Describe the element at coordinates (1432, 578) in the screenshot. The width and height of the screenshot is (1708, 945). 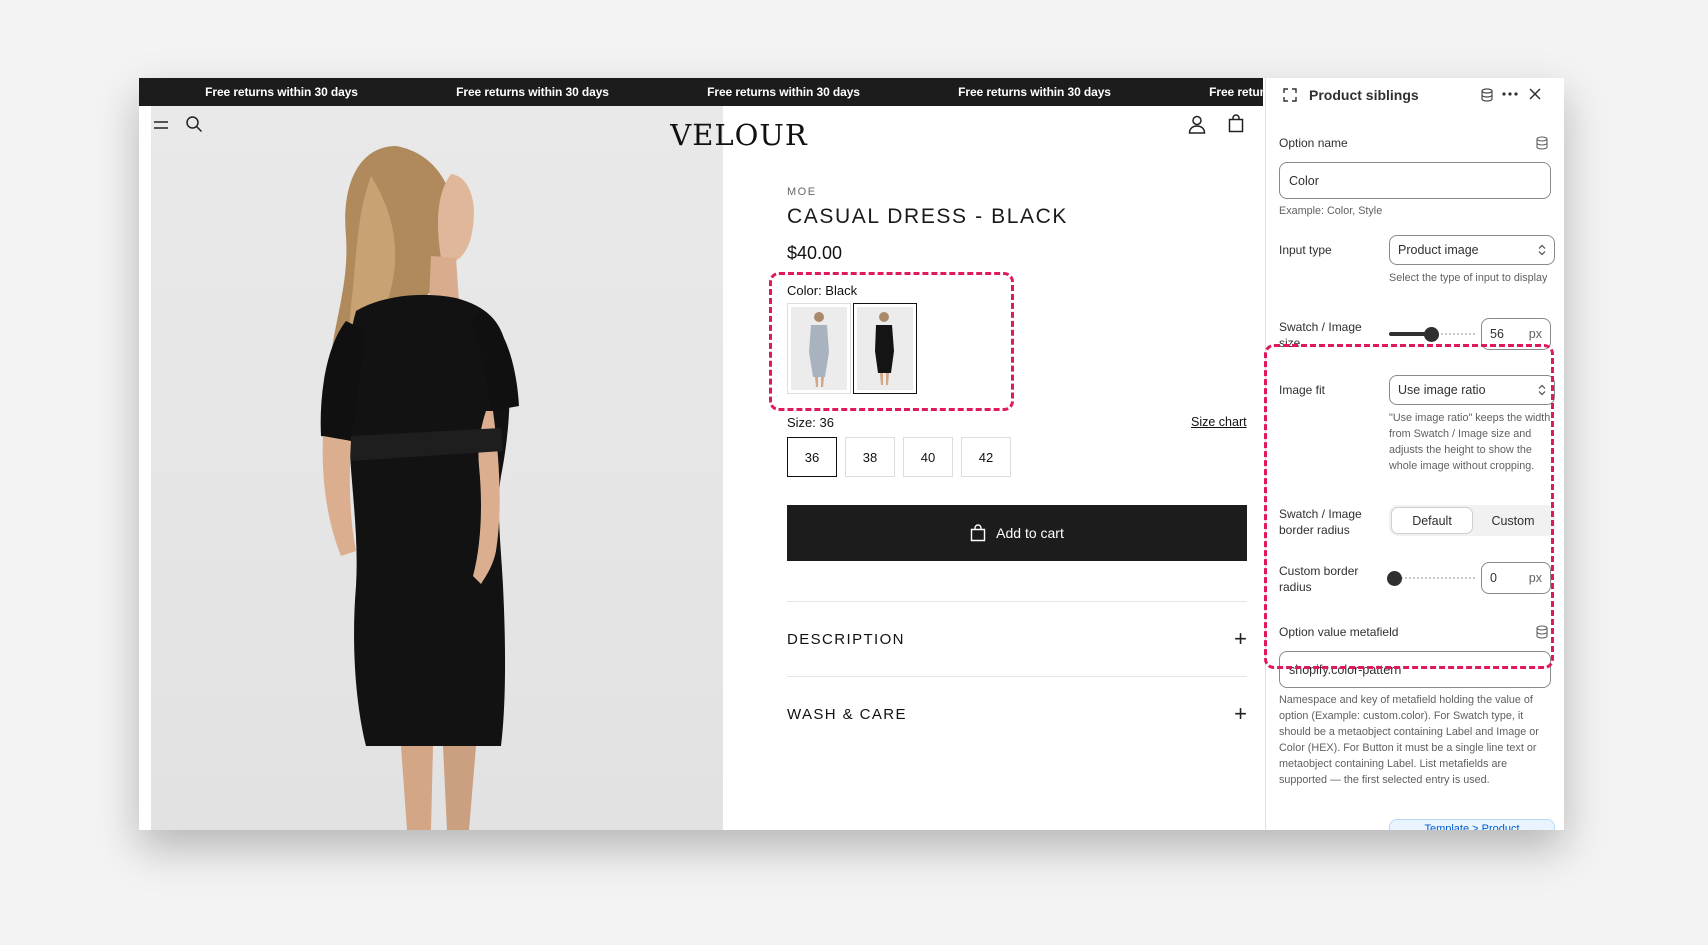
I see `custom-radius-slider` at that location.